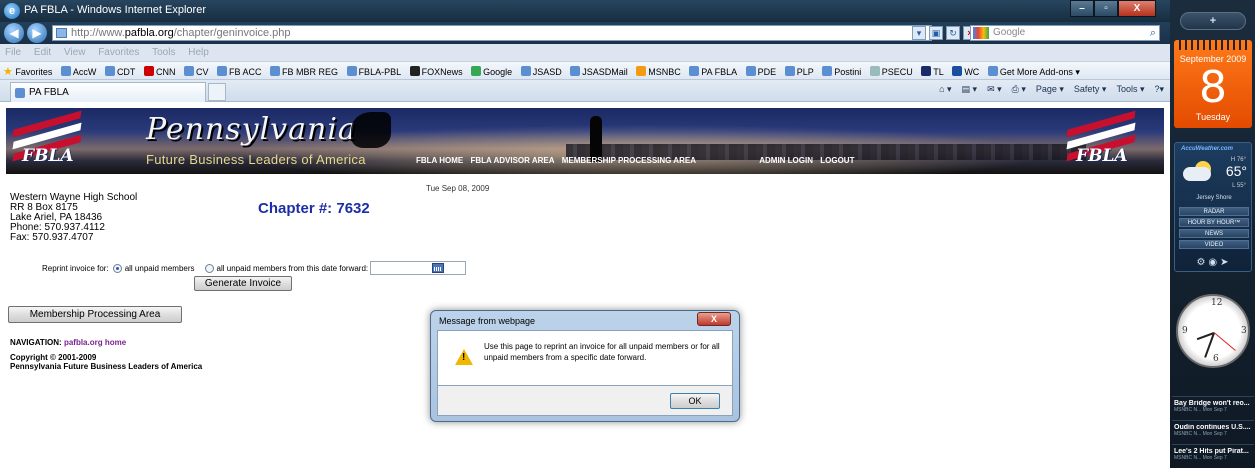  What do you see at coordinates (117, 268) in the screenshot?
I see `radio-all-unpaid` at bounding box center [117, 268].